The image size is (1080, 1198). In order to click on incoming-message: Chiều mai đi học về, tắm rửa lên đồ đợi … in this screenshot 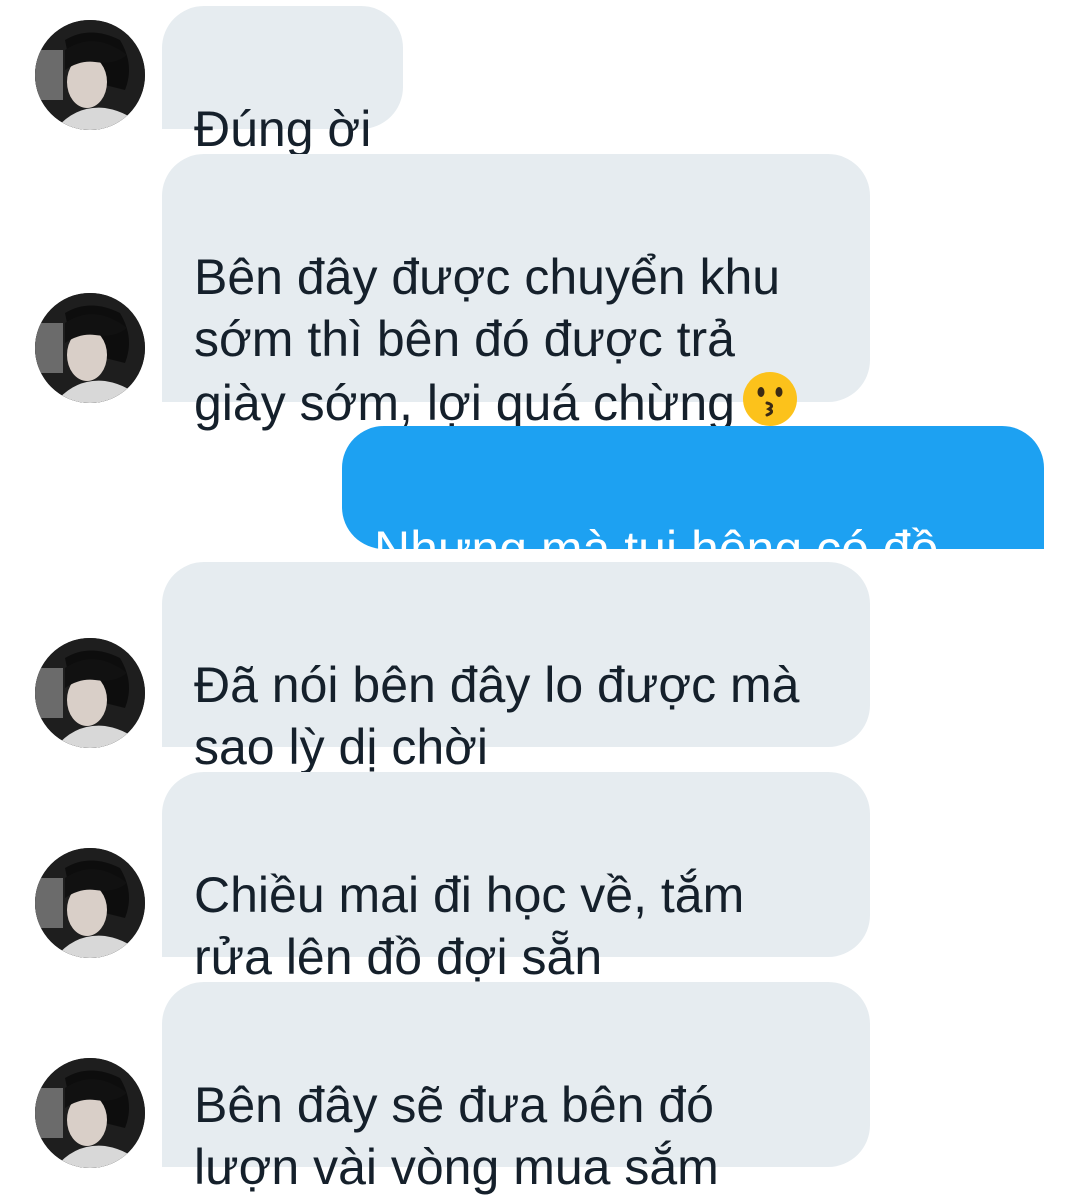, I will do `click(516, 878)`.